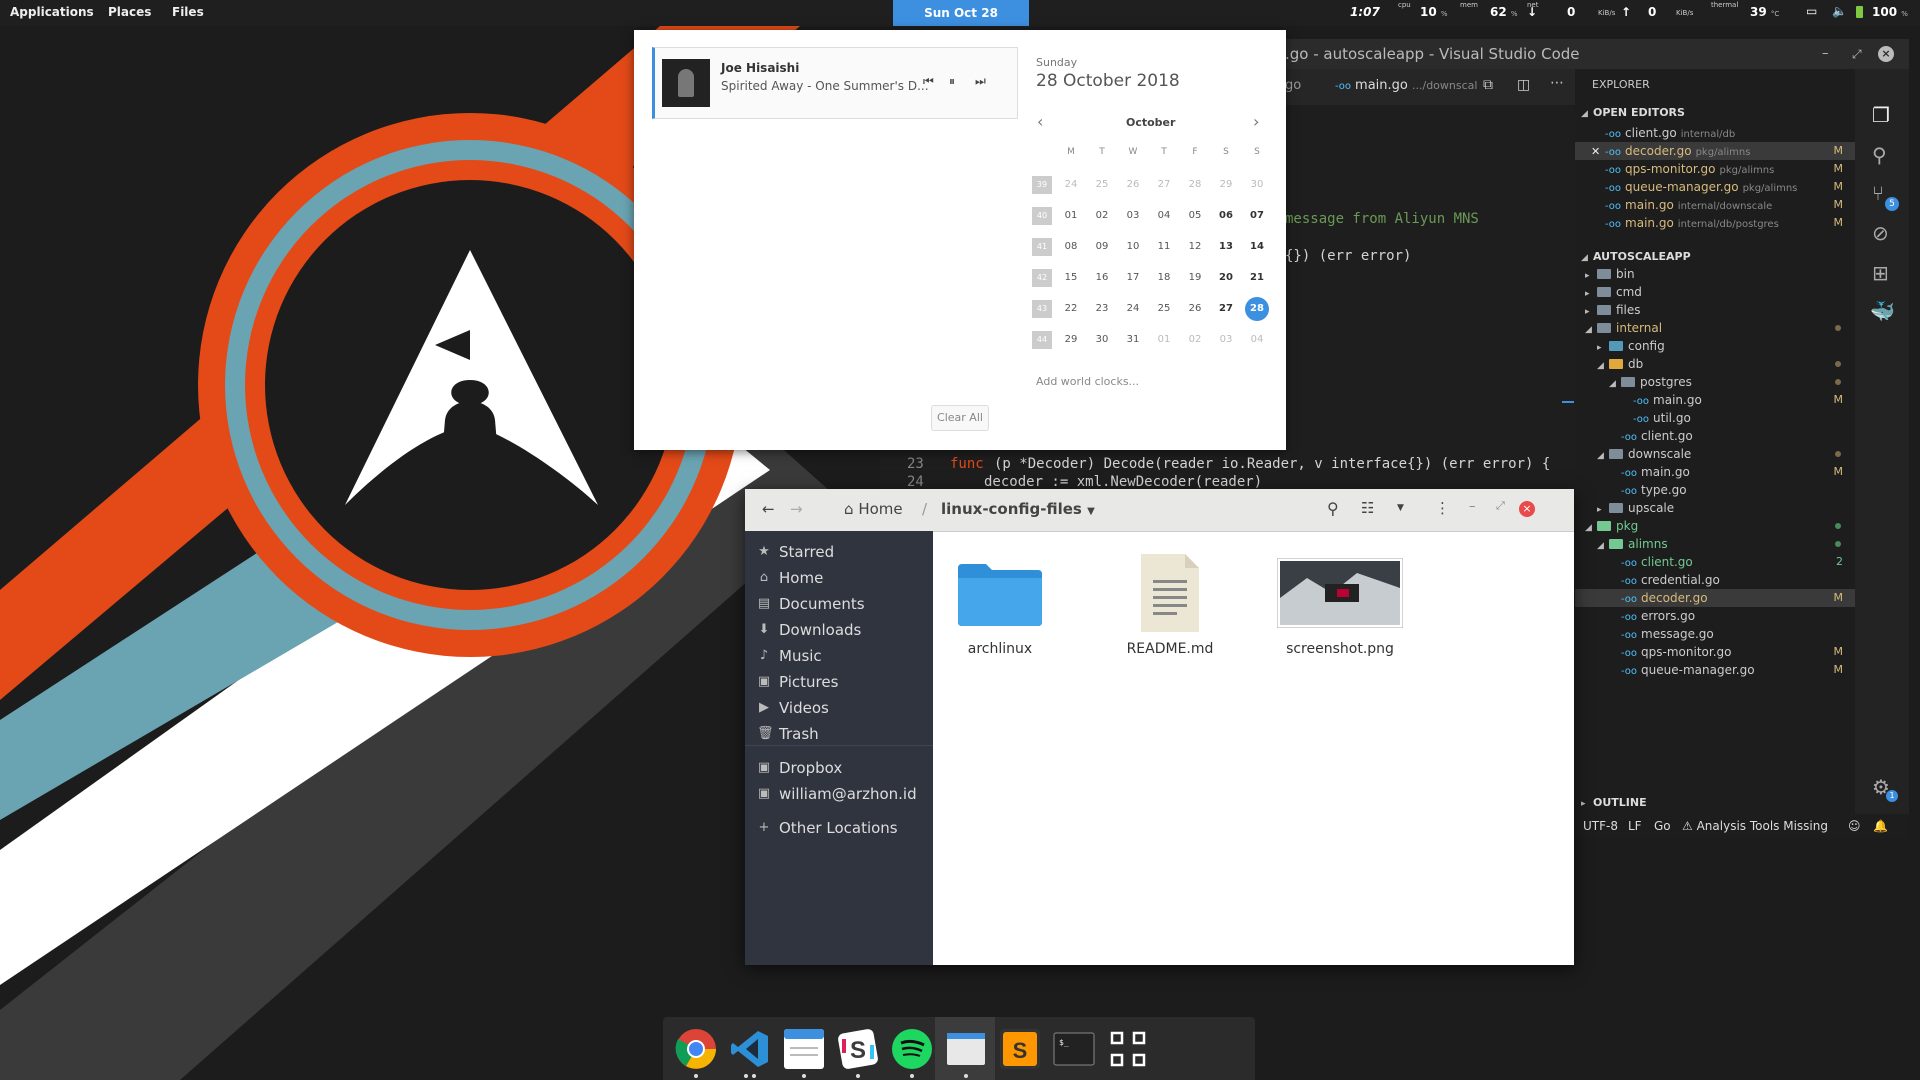 This screenshot has width=1920, height=1080. Describe the element at coordinates (839, 604) in the screenshot. I see `sidebar-item-documents: ▤ Documents` at that location.